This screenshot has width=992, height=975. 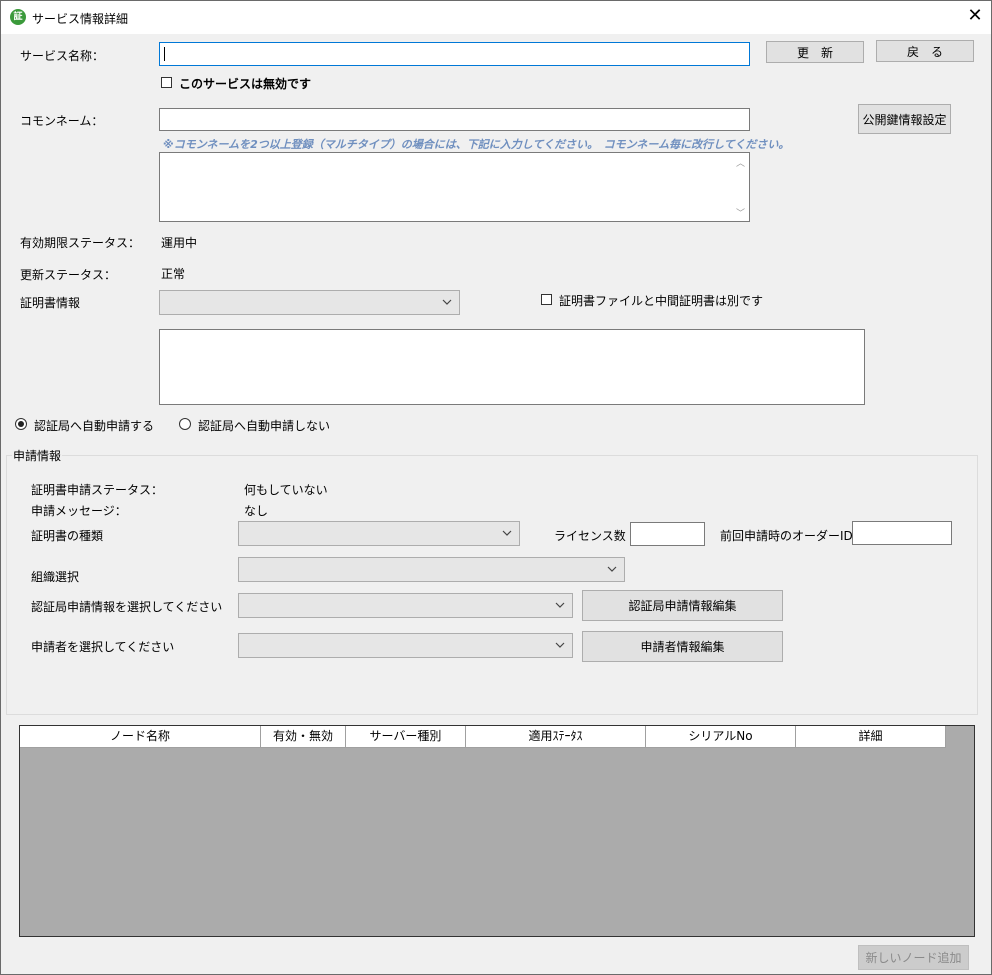 What do you see at coordinates (264, 426) in the screenshot?
I see `no-auto-apply-label: 認証局へ自動申請しない` at bounding box center [264, 426].